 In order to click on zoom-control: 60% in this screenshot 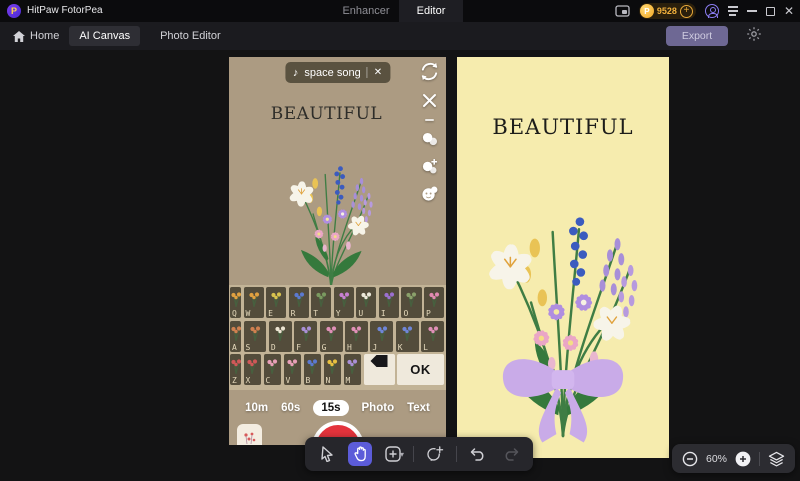, I will do `click(734, 458)`.